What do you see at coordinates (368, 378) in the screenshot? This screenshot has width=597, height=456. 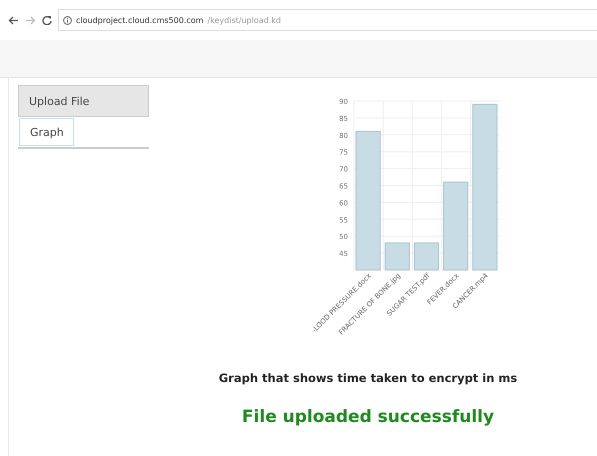 I see `chart-caption: Graph that shows time taken to encrypt in ms` at bounding box center [368, 378].